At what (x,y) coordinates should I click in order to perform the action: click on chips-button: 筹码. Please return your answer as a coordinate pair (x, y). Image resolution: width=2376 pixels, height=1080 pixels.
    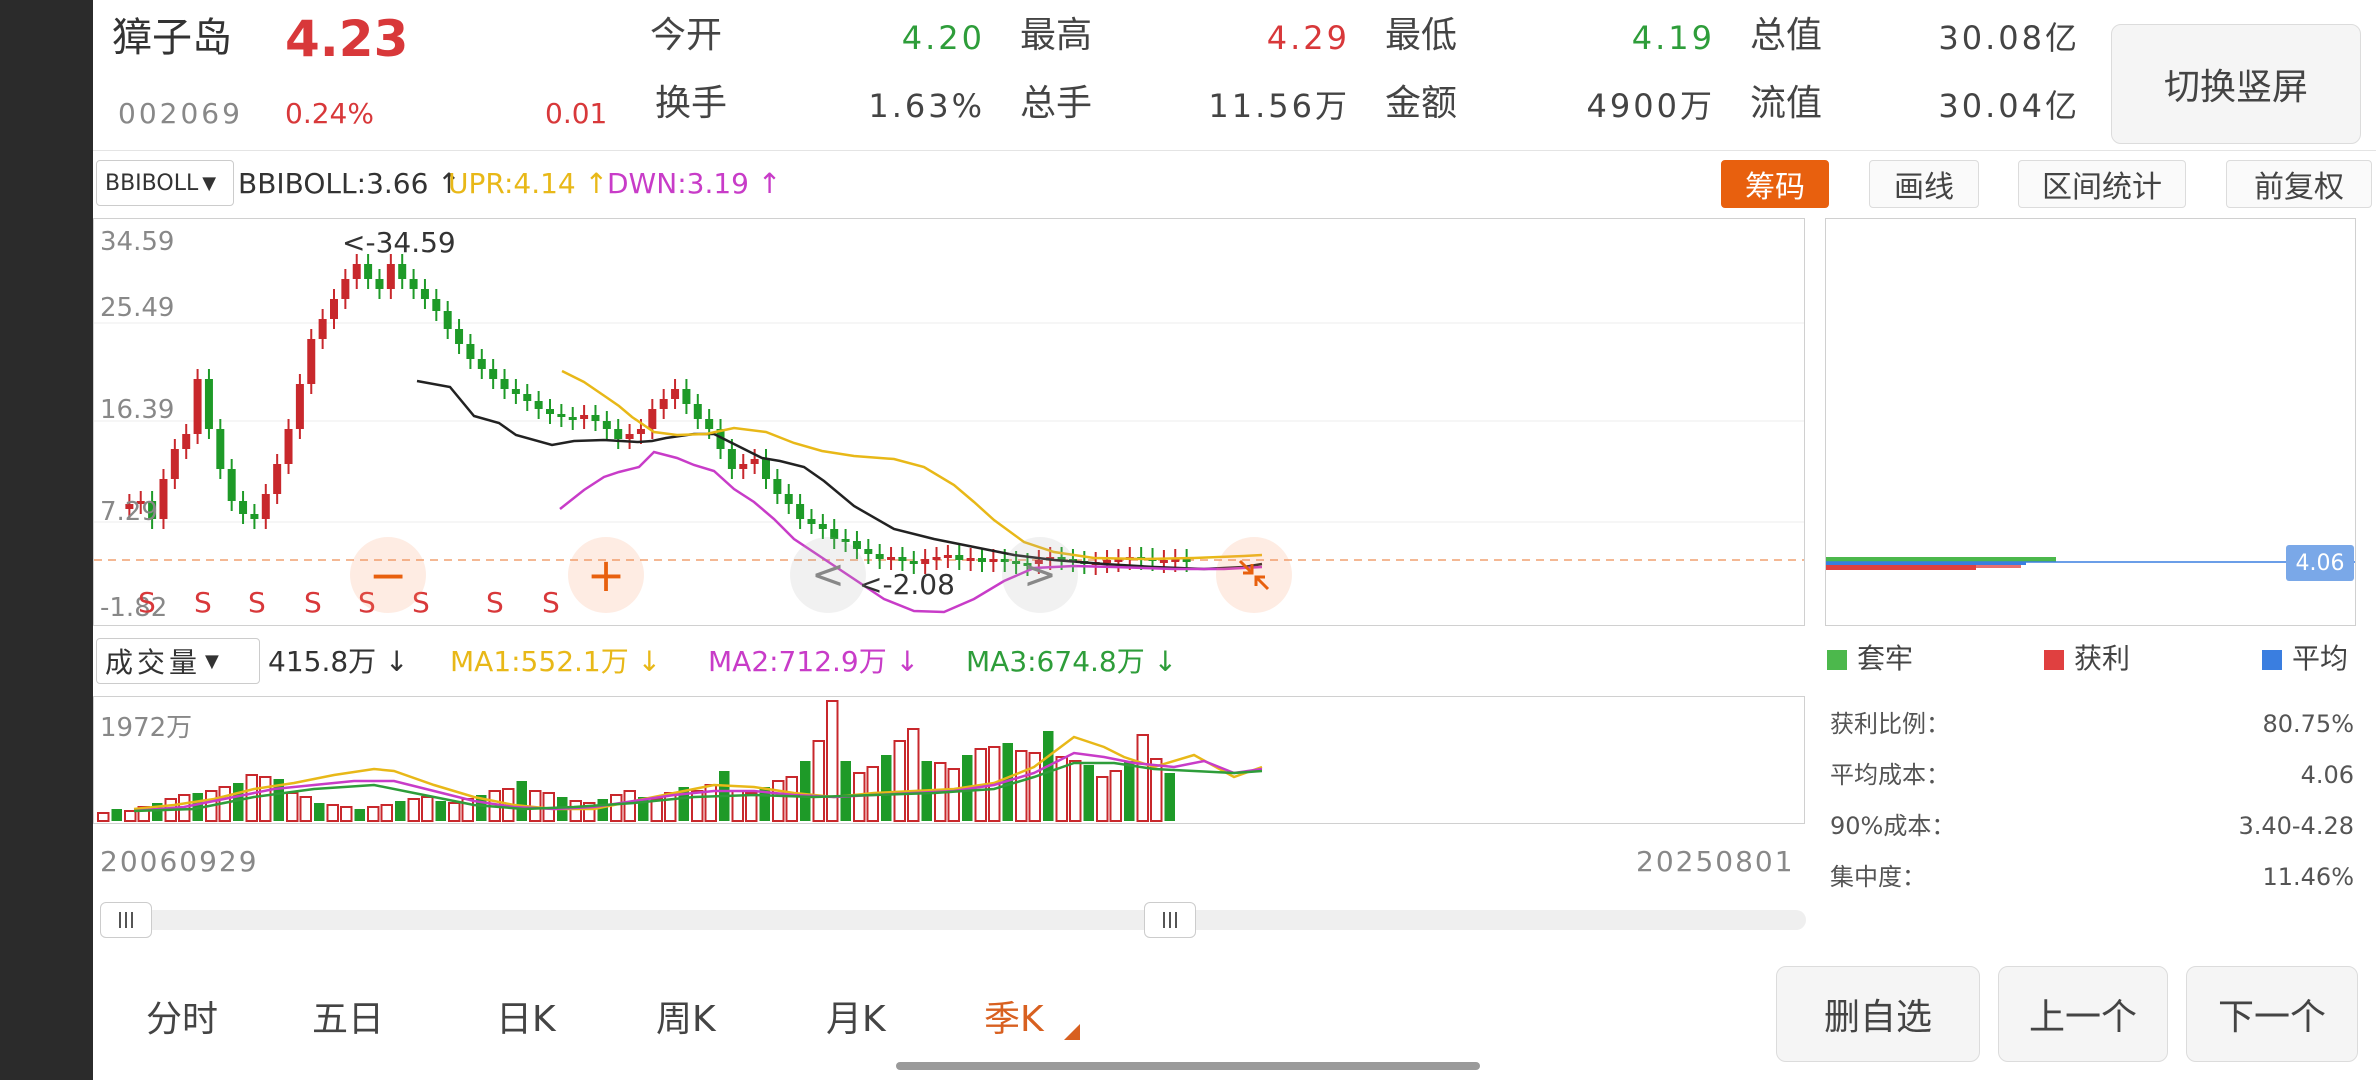
    Looking at the image, I should click on (1775, 184).